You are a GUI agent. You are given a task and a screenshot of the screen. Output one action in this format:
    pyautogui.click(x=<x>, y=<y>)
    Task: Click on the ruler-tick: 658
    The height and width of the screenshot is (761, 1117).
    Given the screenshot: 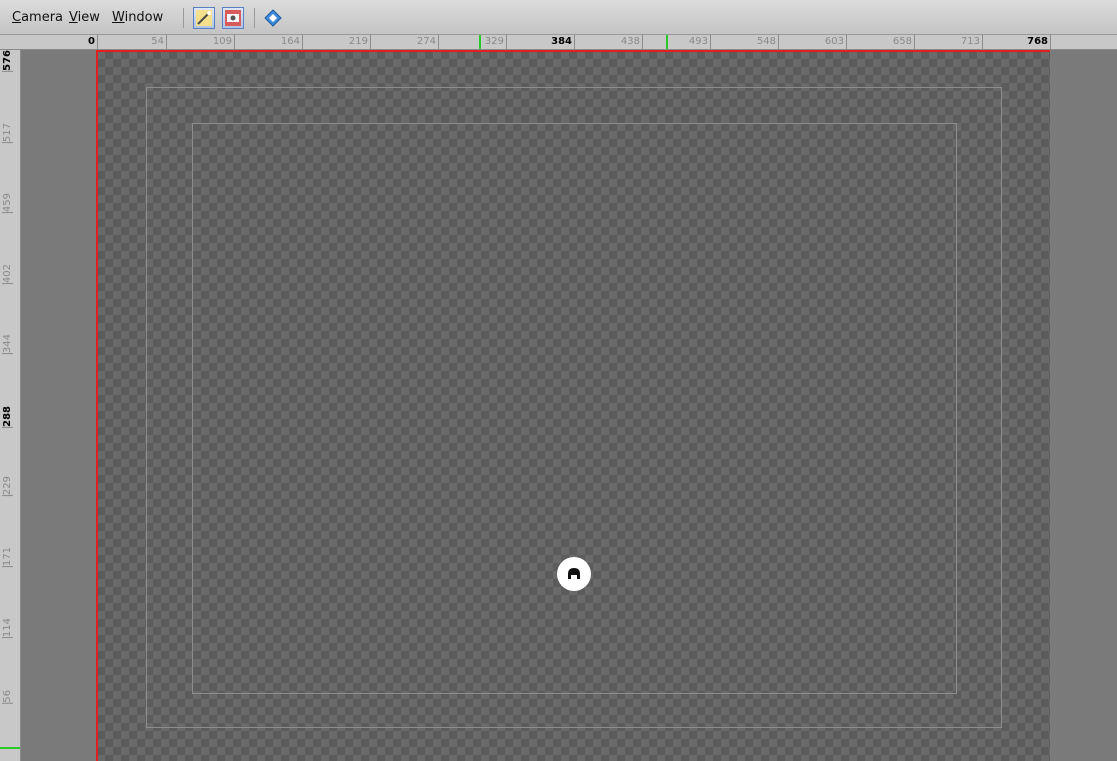 What is the action you would take?
    pyautogui.click(x=885, y=42)
    